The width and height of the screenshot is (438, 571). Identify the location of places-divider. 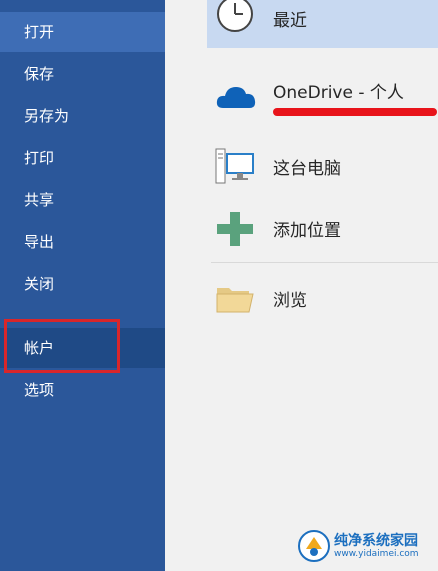
(324, 262).